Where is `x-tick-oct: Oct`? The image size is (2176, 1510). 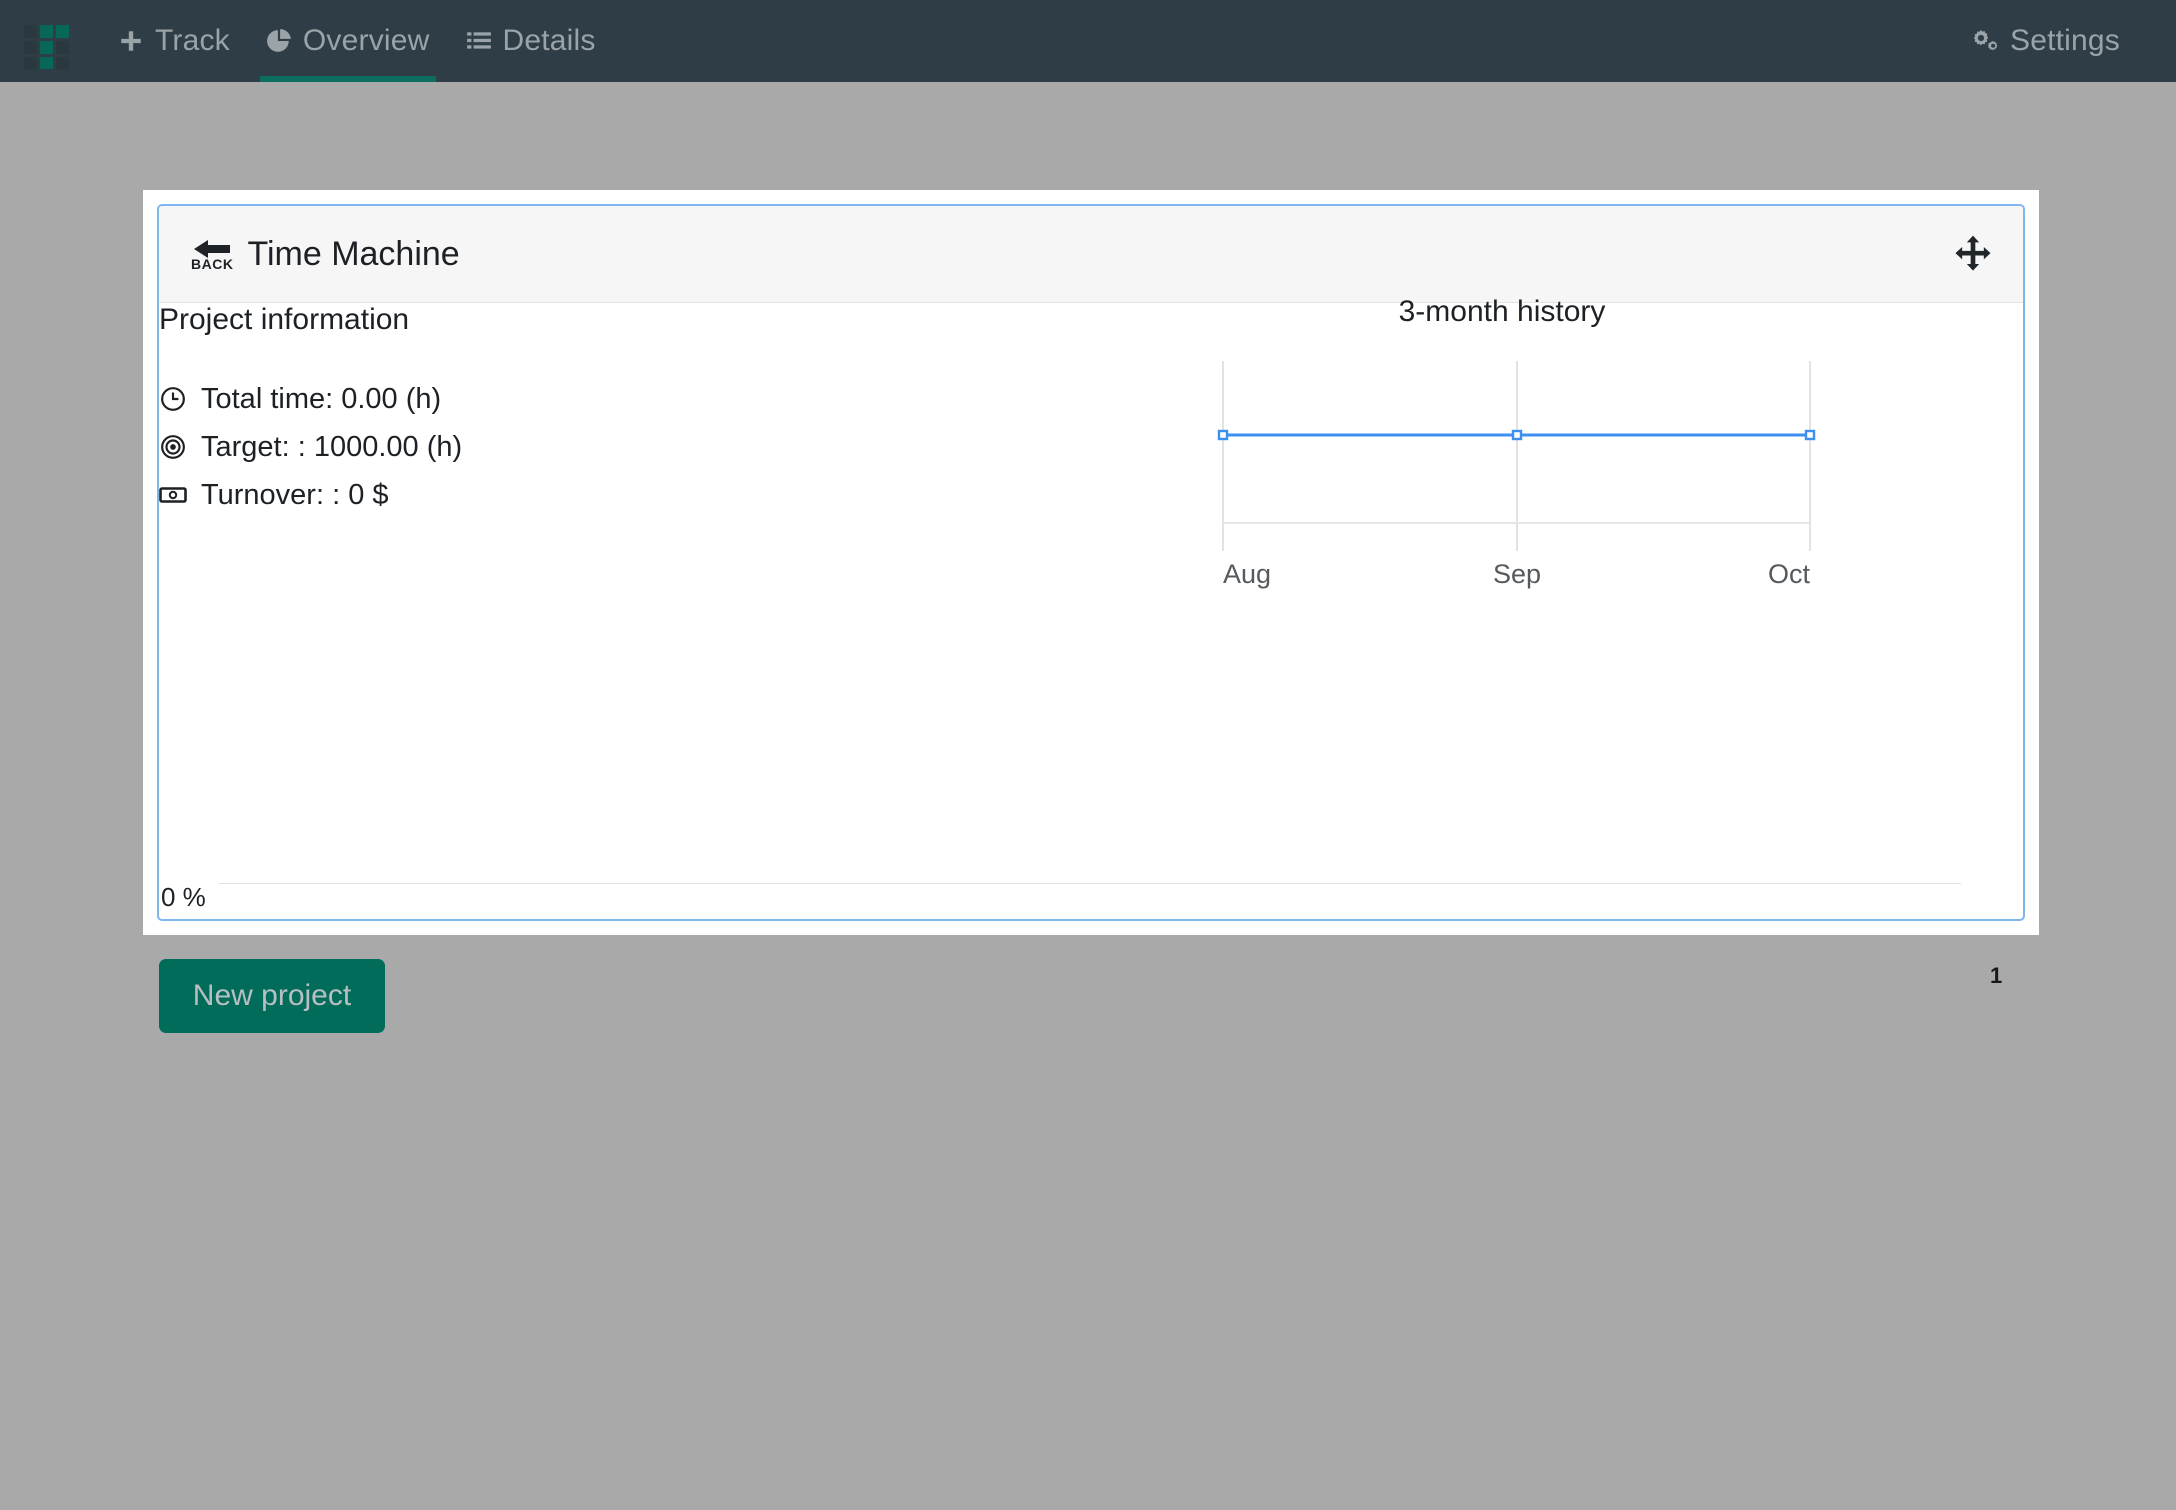 x-tick-oct: Oct is located at coordinates (1789, 574).